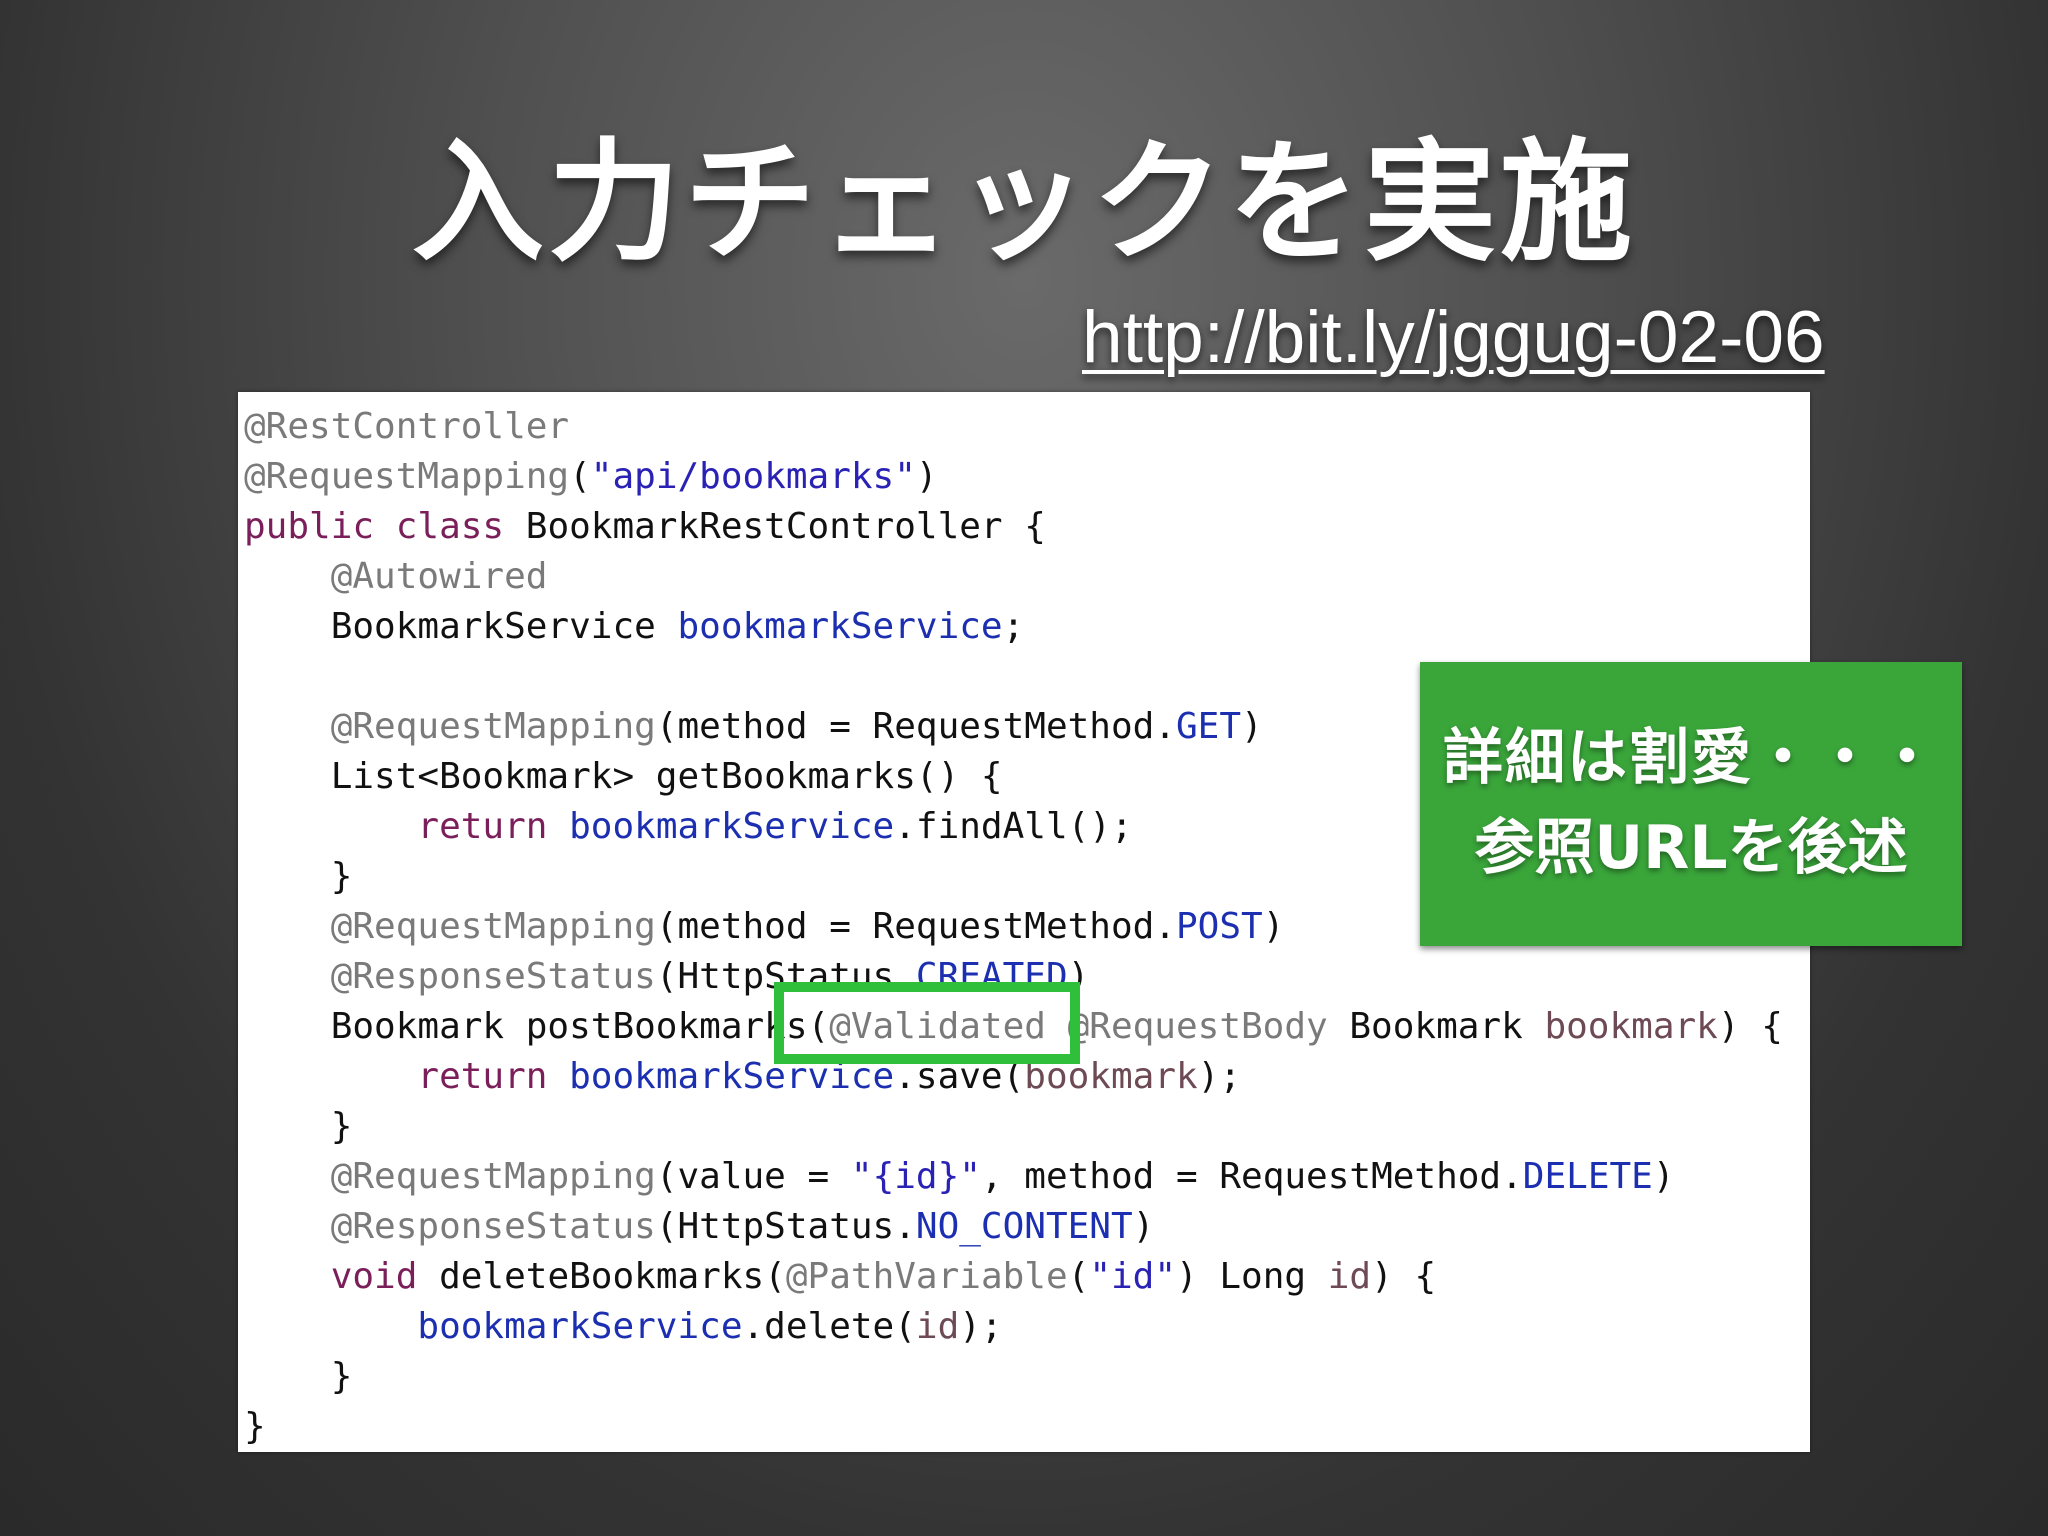  What do you see at coordinates (1631, 1026) in the screenshot?
I see `code-token-par: bookmark` at bounding box center [1631, 1026].